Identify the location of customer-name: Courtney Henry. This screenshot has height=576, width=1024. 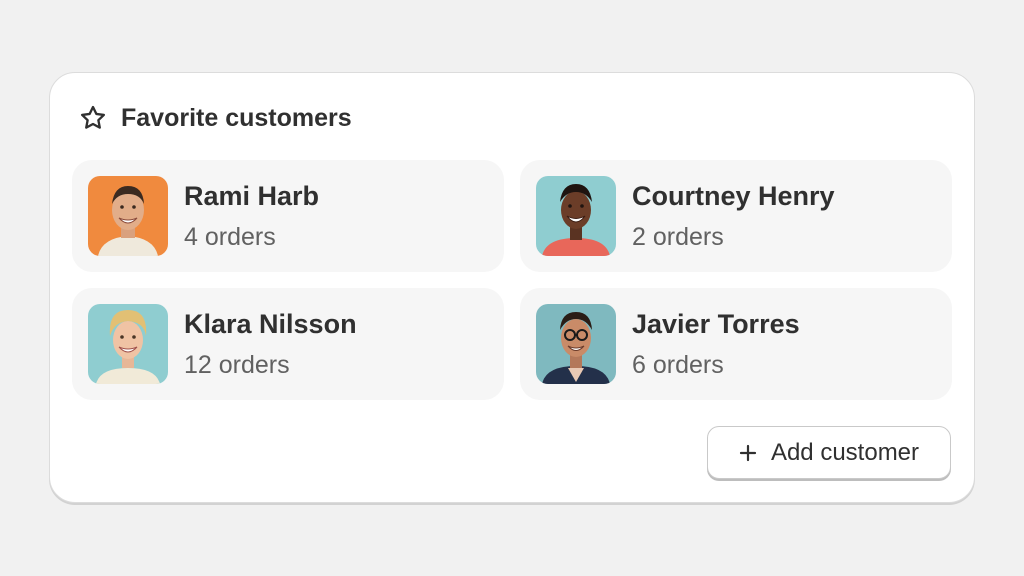
(733, 195).